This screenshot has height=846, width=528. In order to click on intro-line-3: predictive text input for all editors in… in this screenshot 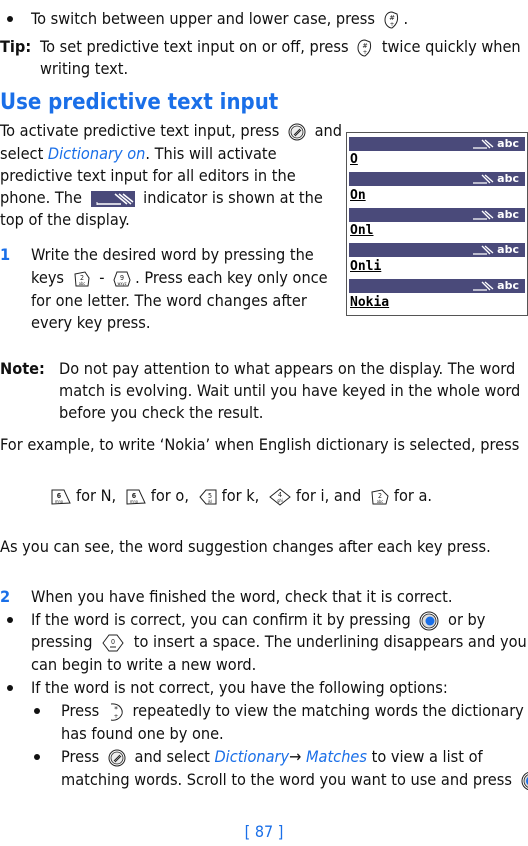, I will do `click(148, 175)`.